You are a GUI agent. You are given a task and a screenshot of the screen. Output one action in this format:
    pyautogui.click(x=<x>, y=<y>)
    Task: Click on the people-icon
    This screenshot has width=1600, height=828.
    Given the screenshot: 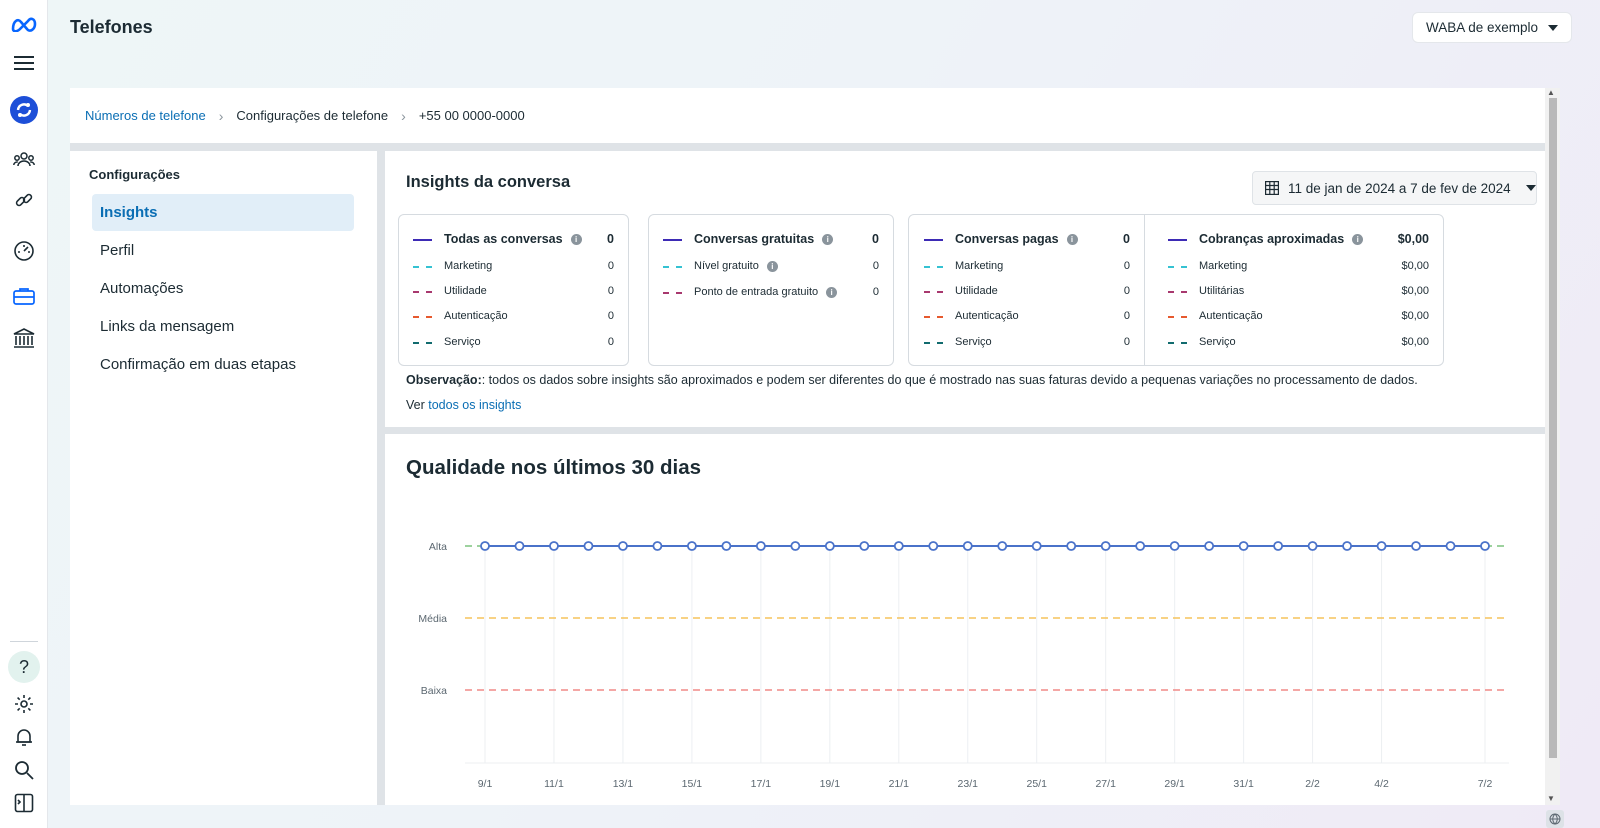 What is the action you would take?
    pyautogui.click(x=24, y=159)
    